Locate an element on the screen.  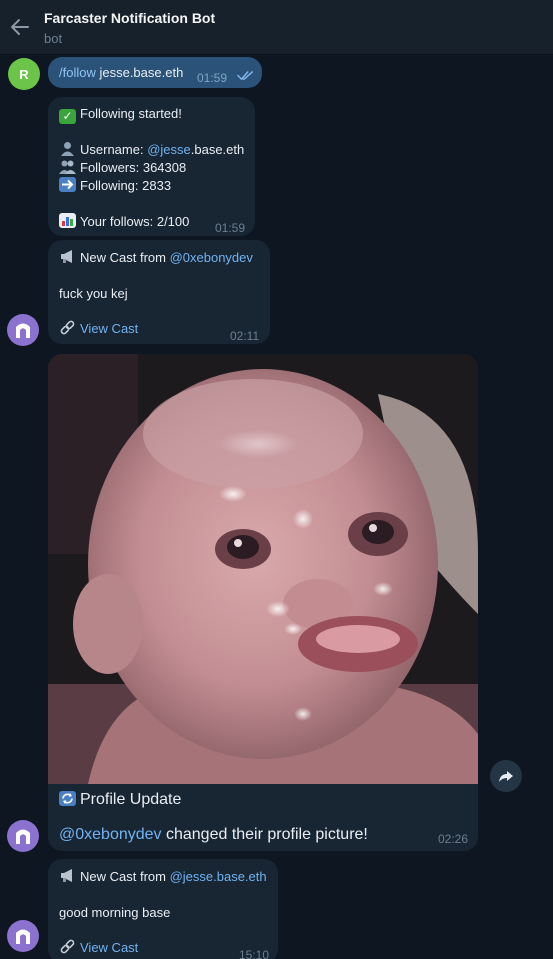
message-time: 15:10 is located at coordinates (254, 953).